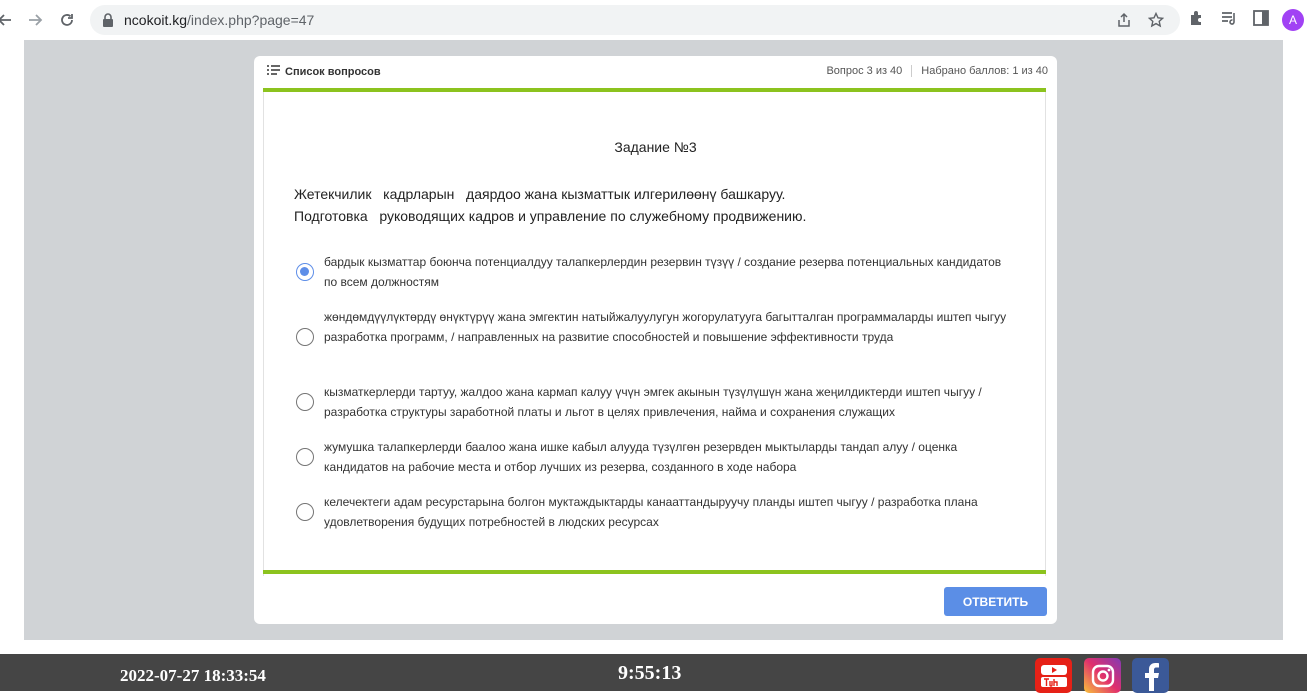 This screenshot has width=1307, height=693. What do you see at coordinates (193, 675) in the screenshot?
I see `datetime-text: 2022-07-27 18:33:54` at bounding box center [193, 675].